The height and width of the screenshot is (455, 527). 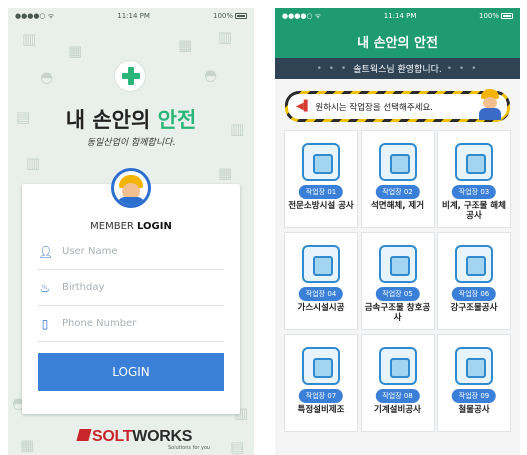 I want to click on login-button: LOGIN, so click(x=131, y=372).